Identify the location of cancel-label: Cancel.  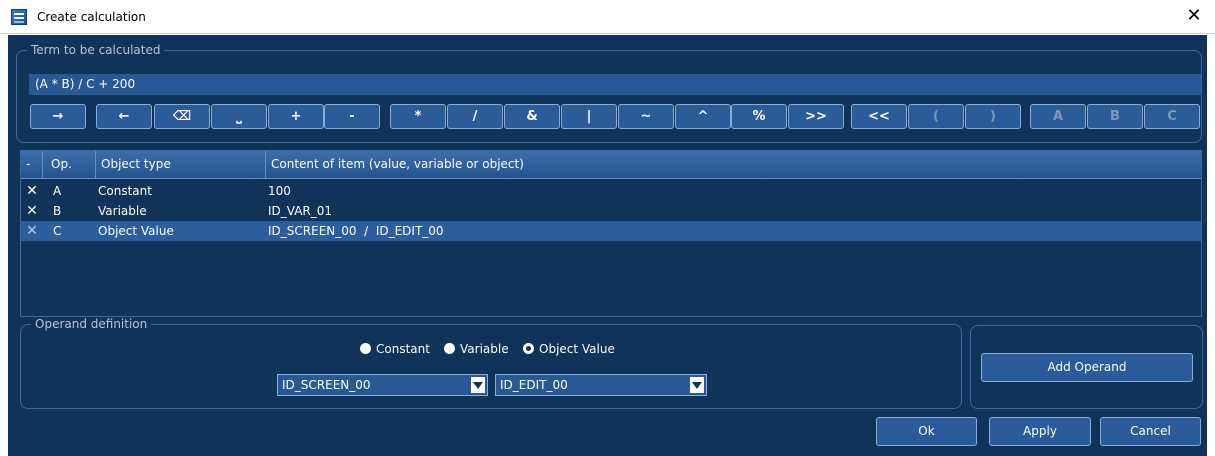
(1150, 431).